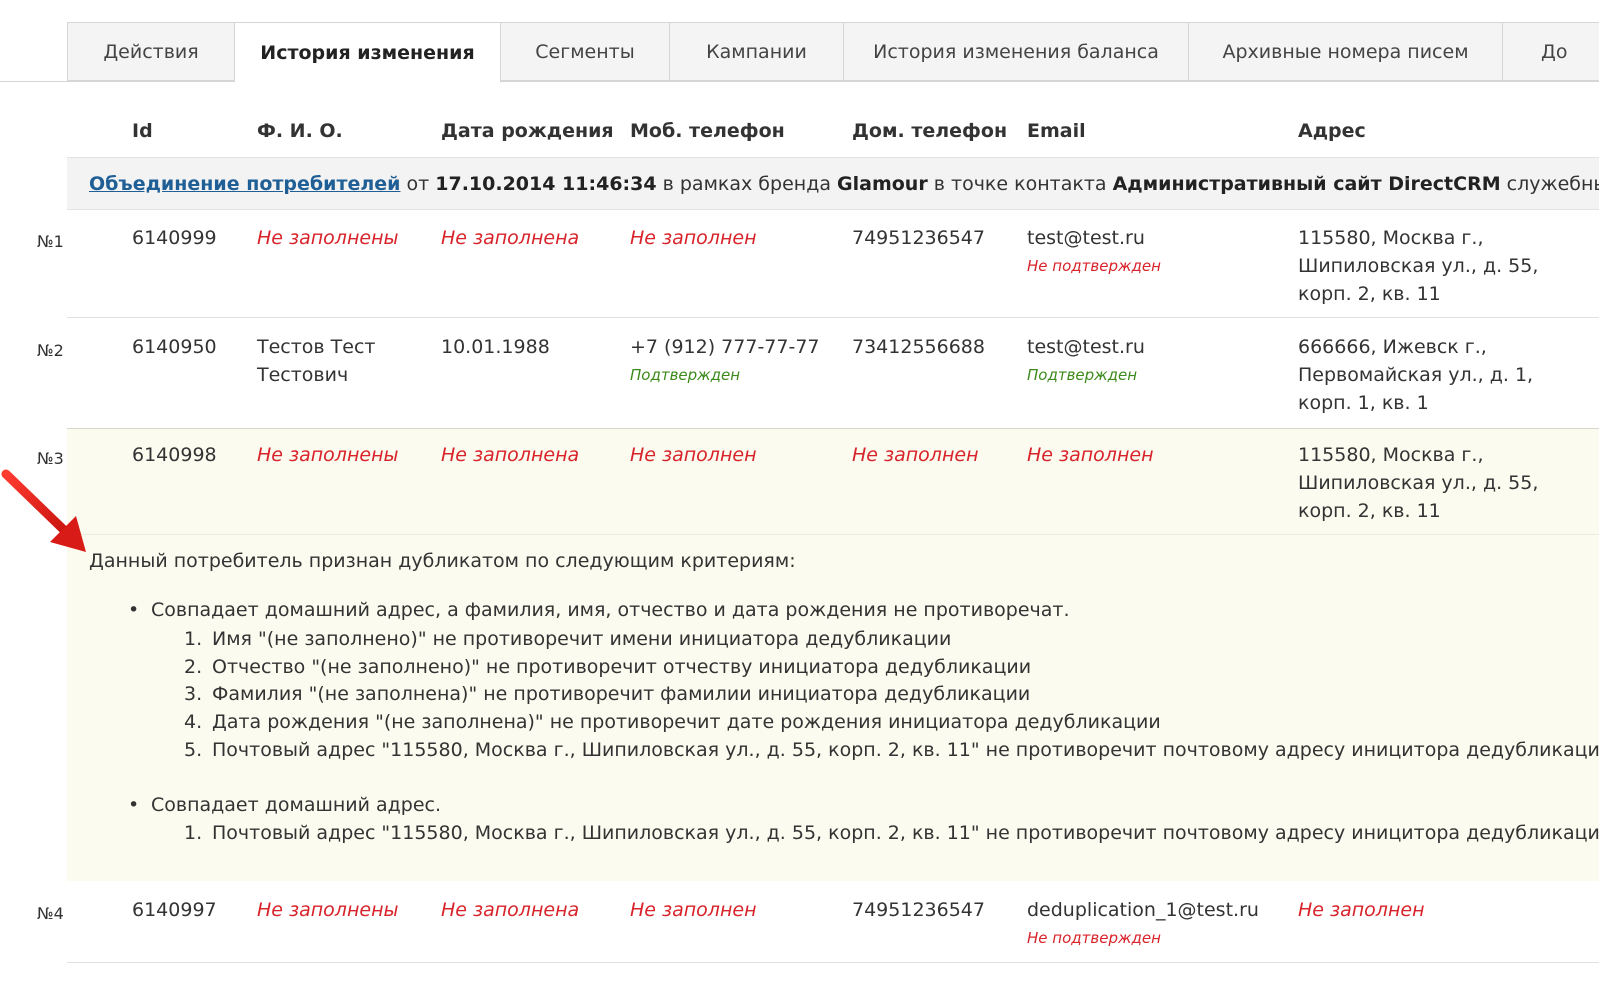 Image resolution: width=1599 pixels, height=983 pixels. Describe the element at coordinates (495, 347) in the screenshot. I see `row-birth-date: 10.01.1988` at that location.